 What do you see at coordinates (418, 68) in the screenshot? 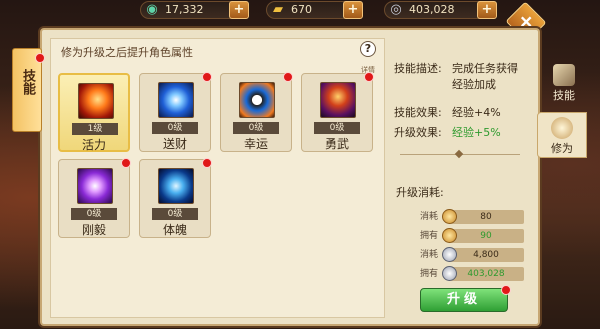
I see `description-label: 技能描述:` at bounding box center [418, 68].